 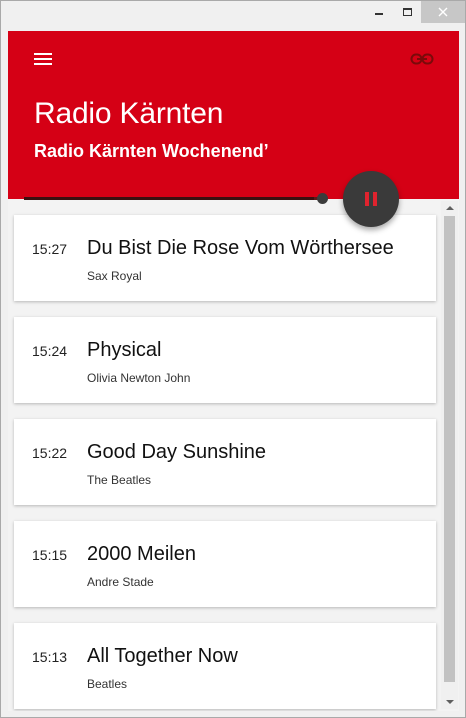 I want to click on progress-fill, so click(x=169, y=198).